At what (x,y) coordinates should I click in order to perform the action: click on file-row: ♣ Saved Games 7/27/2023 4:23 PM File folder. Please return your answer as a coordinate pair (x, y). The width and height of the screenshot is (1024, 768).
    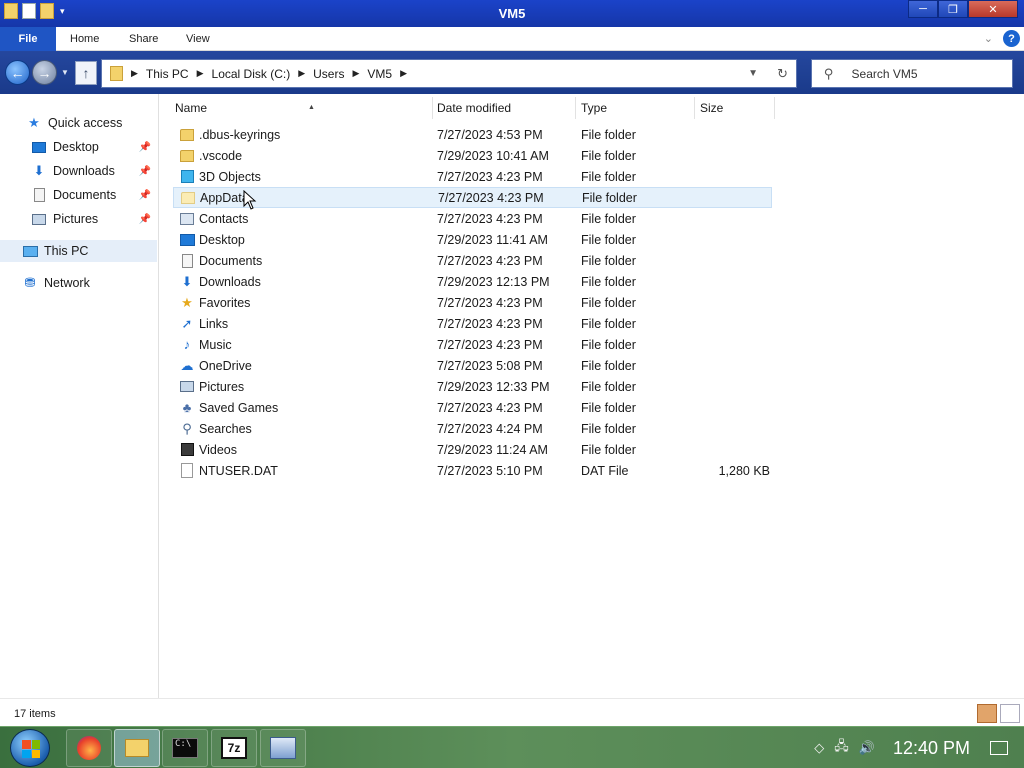
    Looking at the image, I should click on (472, 407).